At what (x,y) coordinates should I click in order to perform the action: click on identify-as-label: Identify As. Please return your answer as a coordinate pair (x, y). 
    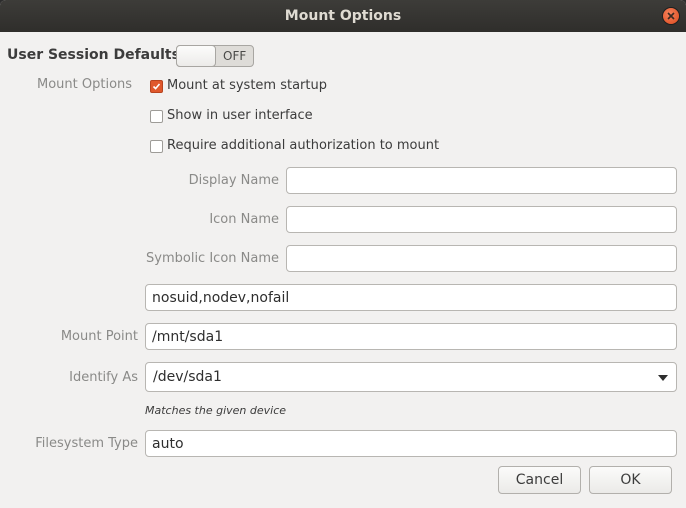
    Looking at the image, I should click on (103, 377).